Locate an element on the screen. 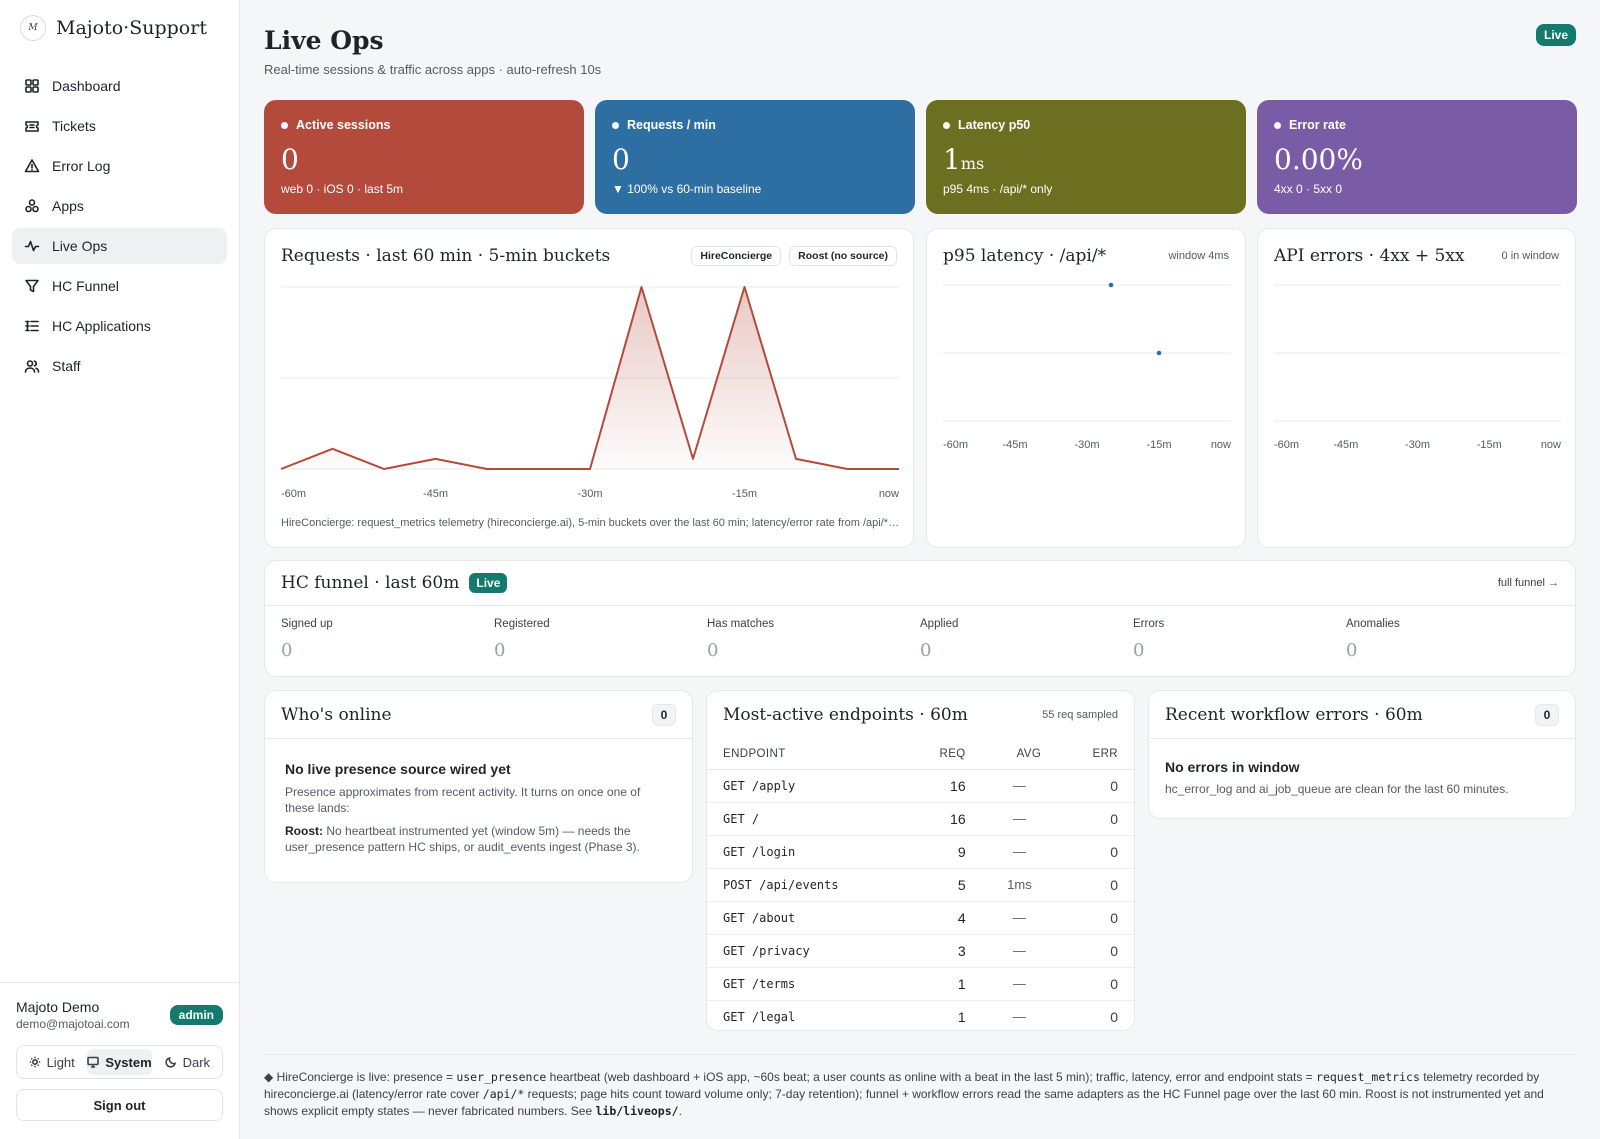  kpi-subtext: 4xx 0 · 5xx 0 is located at coordinates (1308, 189).